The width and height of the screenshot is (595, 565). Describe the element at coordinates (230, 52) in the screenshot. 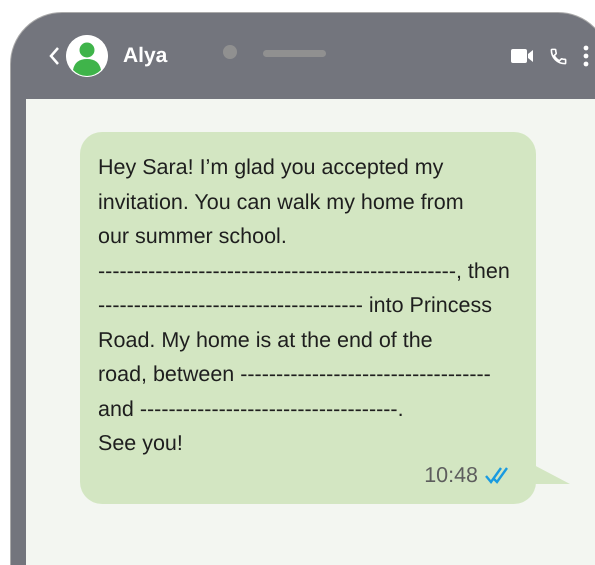

I see `camera-dot` at that location.